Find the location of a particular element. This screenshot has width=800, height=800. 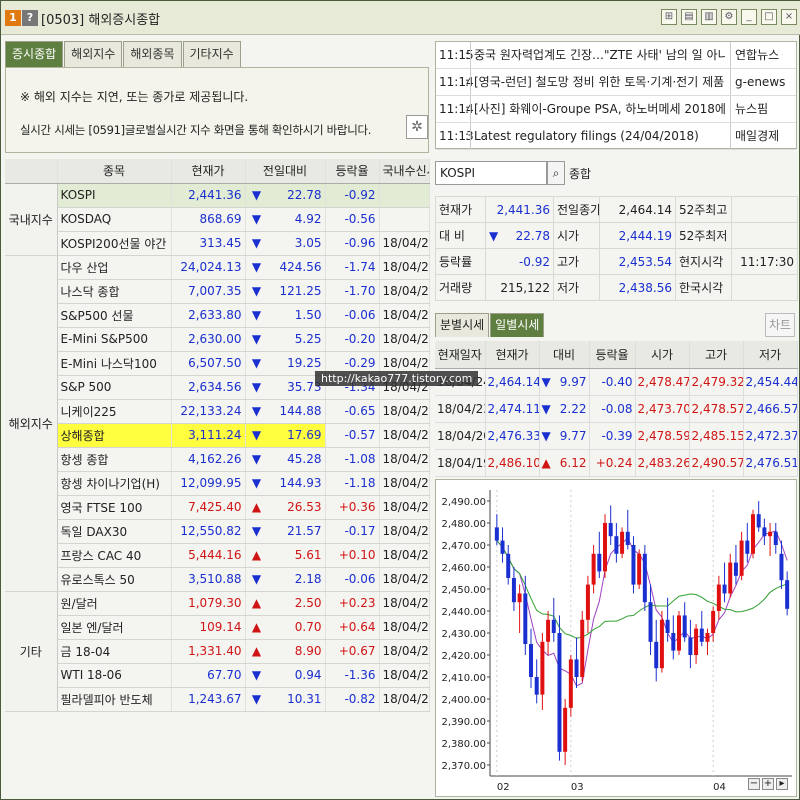

zoom-in-icon: + is located at coordinates (768, 784).